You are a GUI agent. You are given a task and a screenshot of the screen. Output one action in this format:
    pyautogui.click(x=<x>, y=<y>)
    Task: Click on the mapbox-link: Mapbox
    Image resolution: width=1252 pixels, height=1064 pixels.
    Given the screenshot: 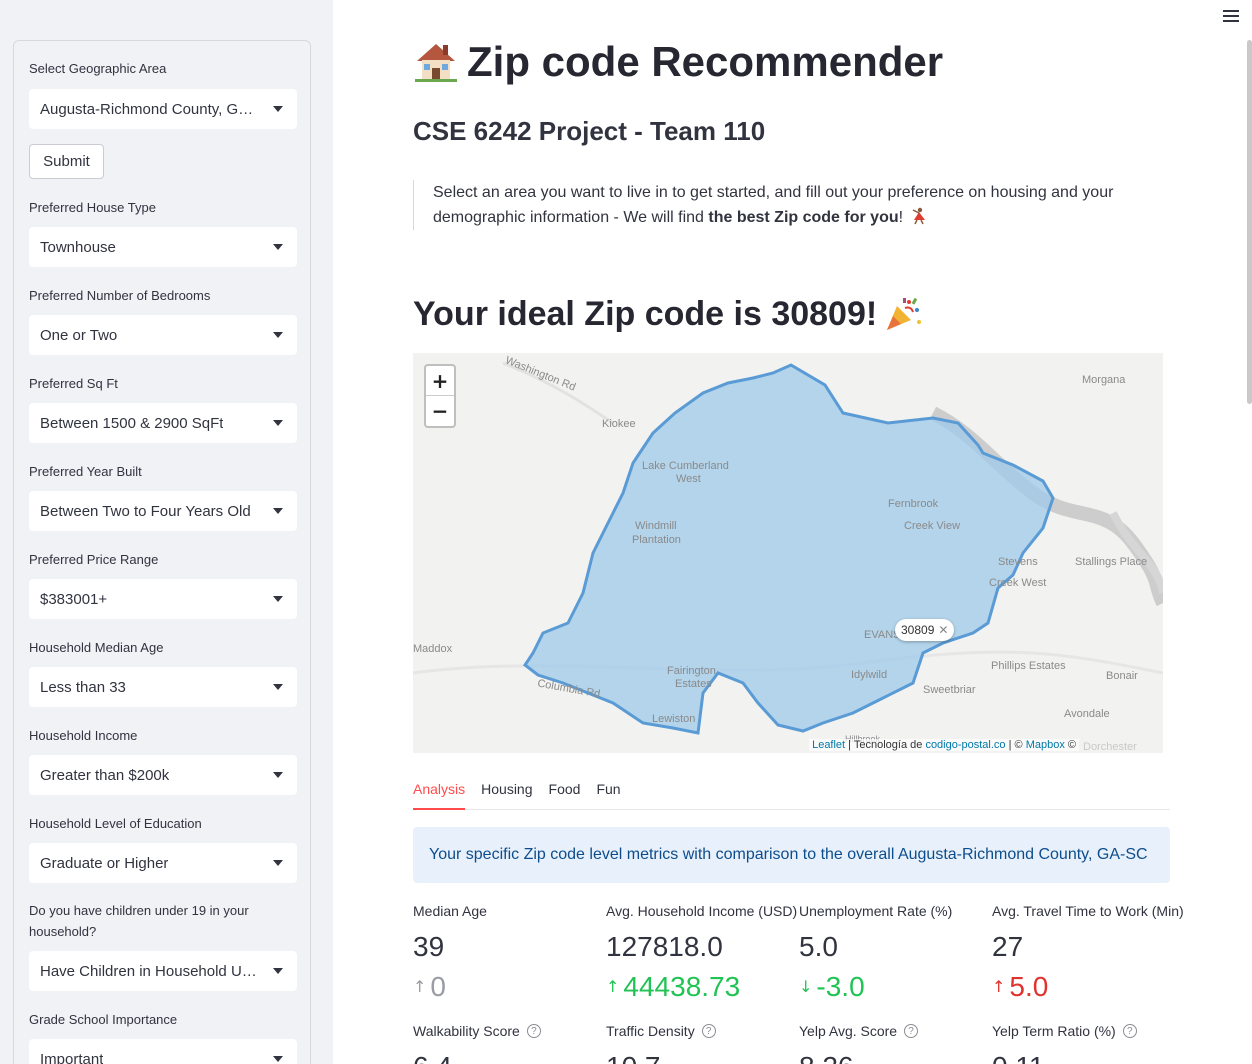 What is the action you would take?
    pyautogui.click(x=1045, y=745)
    